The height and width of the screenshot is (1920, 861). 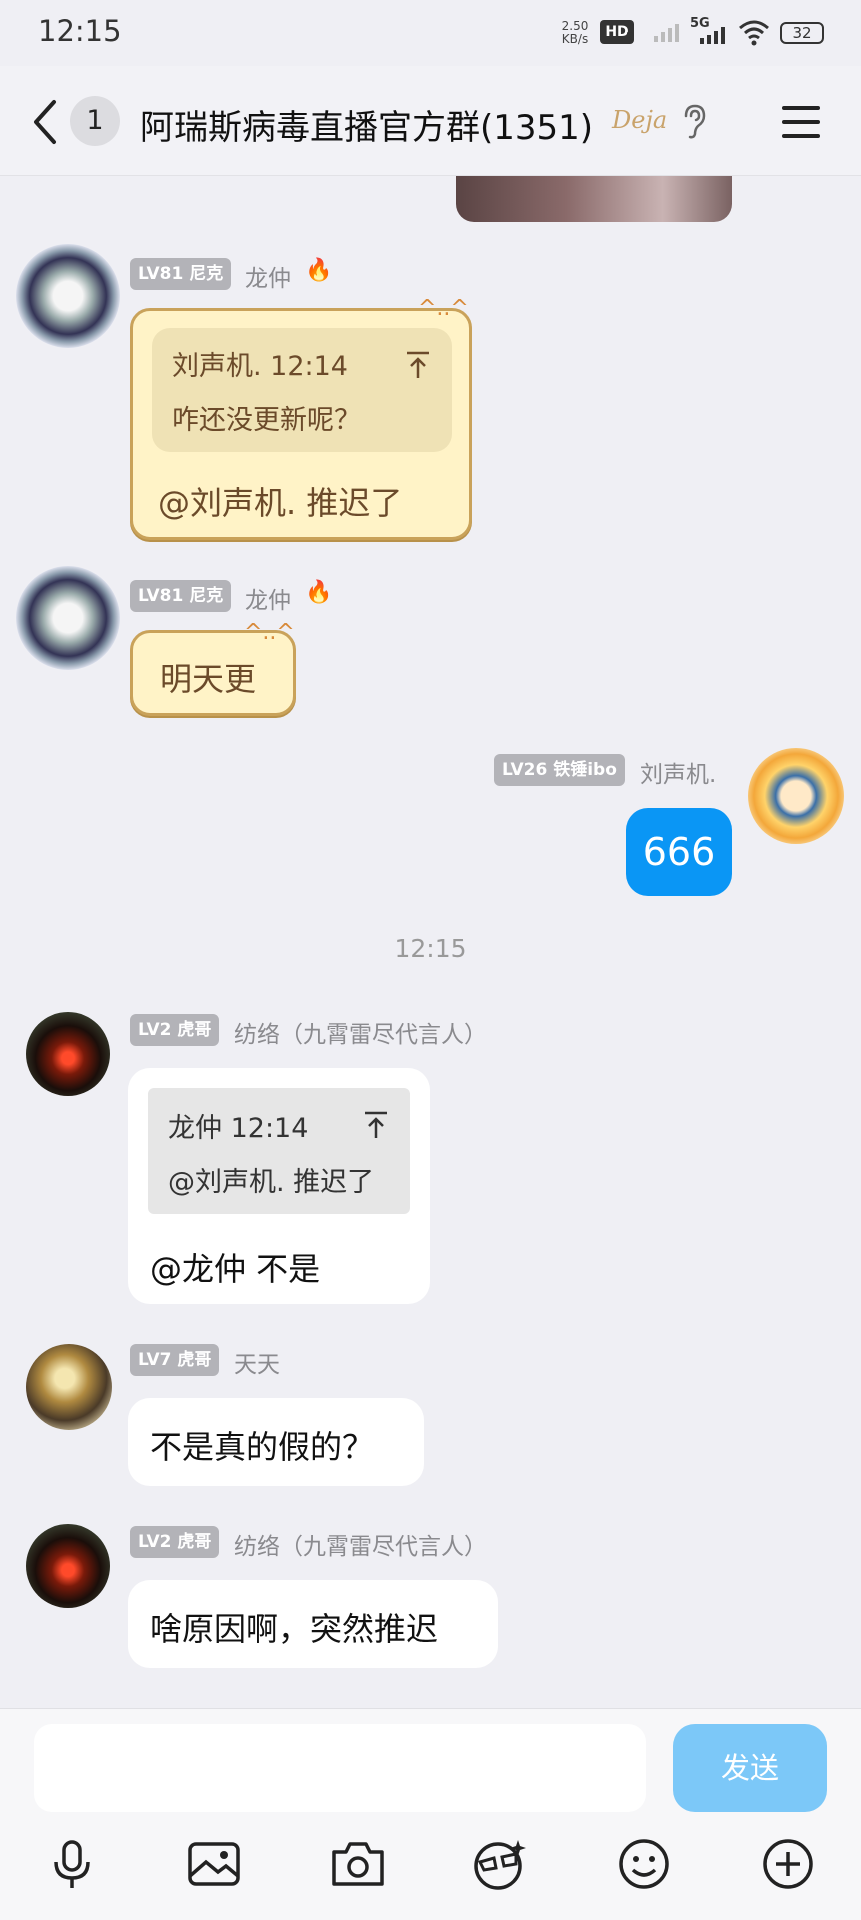 I want to click on image-message, so click(x=594, y=199).